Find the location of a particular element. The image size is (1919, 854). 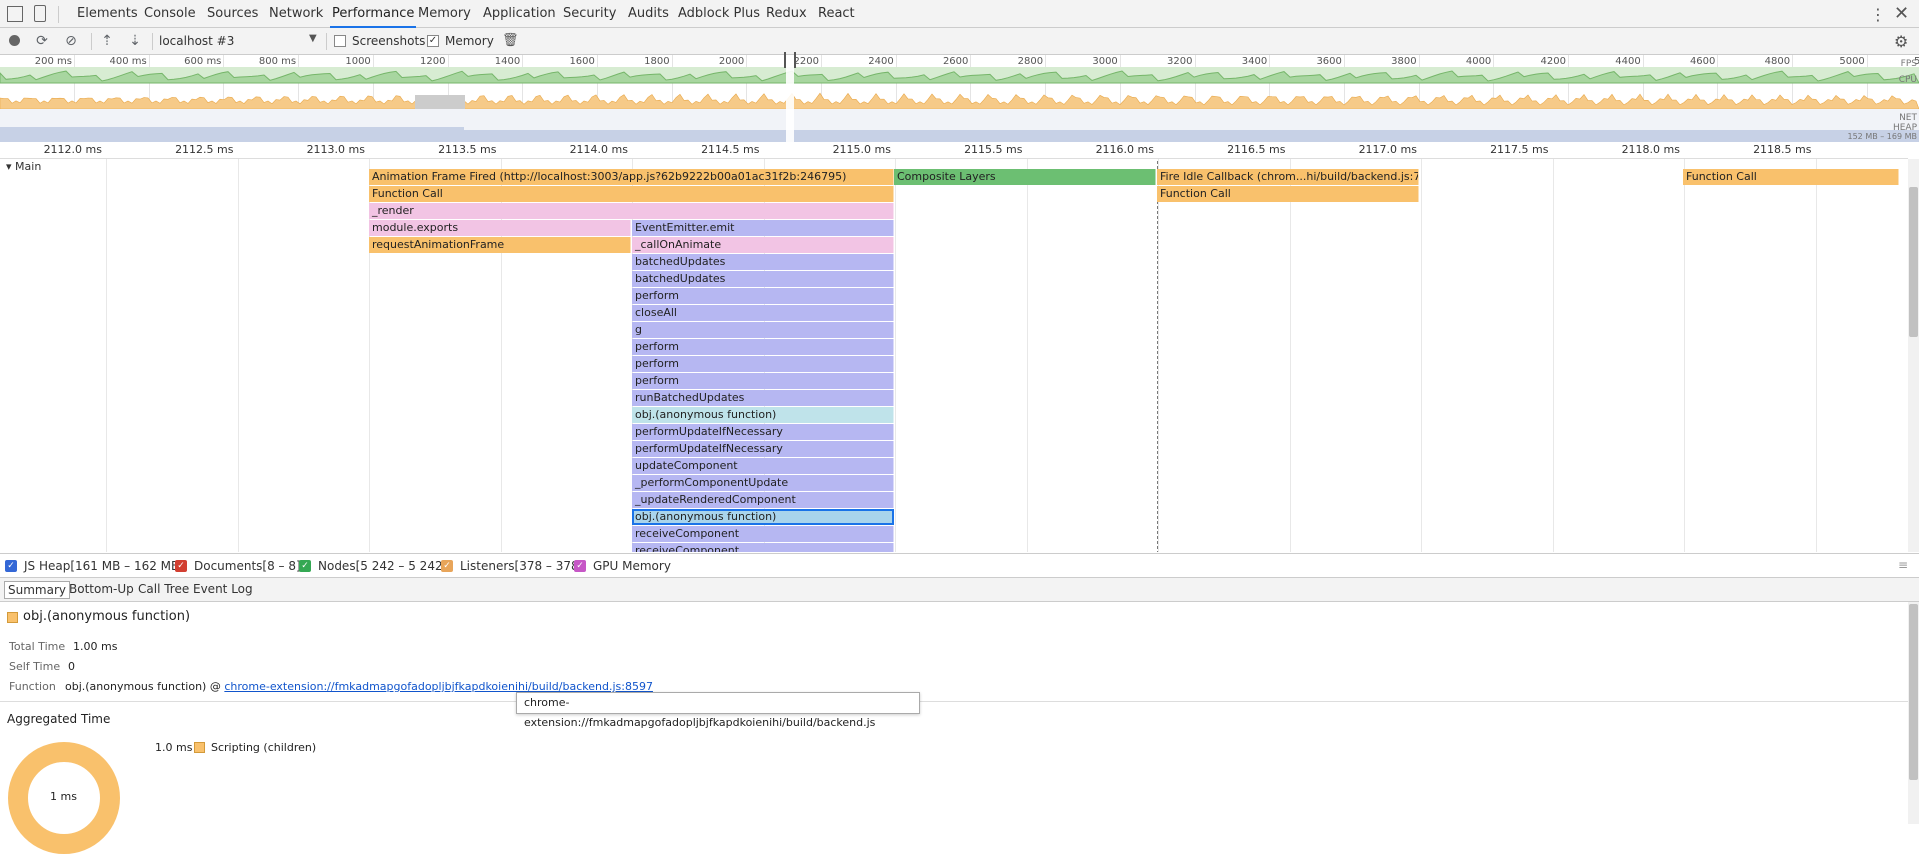

function-call-idle: Function Call is located at coordinates (1288, 194).